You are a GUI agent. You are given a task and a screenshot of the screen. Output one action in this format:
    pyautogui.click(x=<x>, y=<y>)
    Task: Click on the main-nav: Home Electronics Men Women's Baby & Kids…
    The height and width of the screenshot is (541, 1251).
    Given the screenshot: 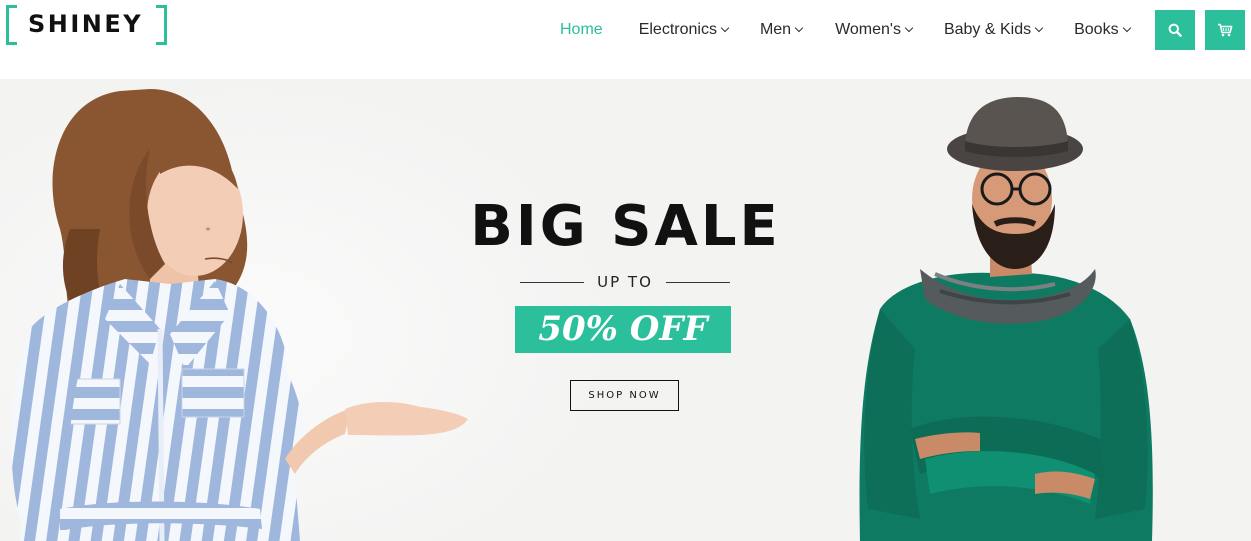 What is the action you would take?
    pyautogui.click(x=845, y=30)
    